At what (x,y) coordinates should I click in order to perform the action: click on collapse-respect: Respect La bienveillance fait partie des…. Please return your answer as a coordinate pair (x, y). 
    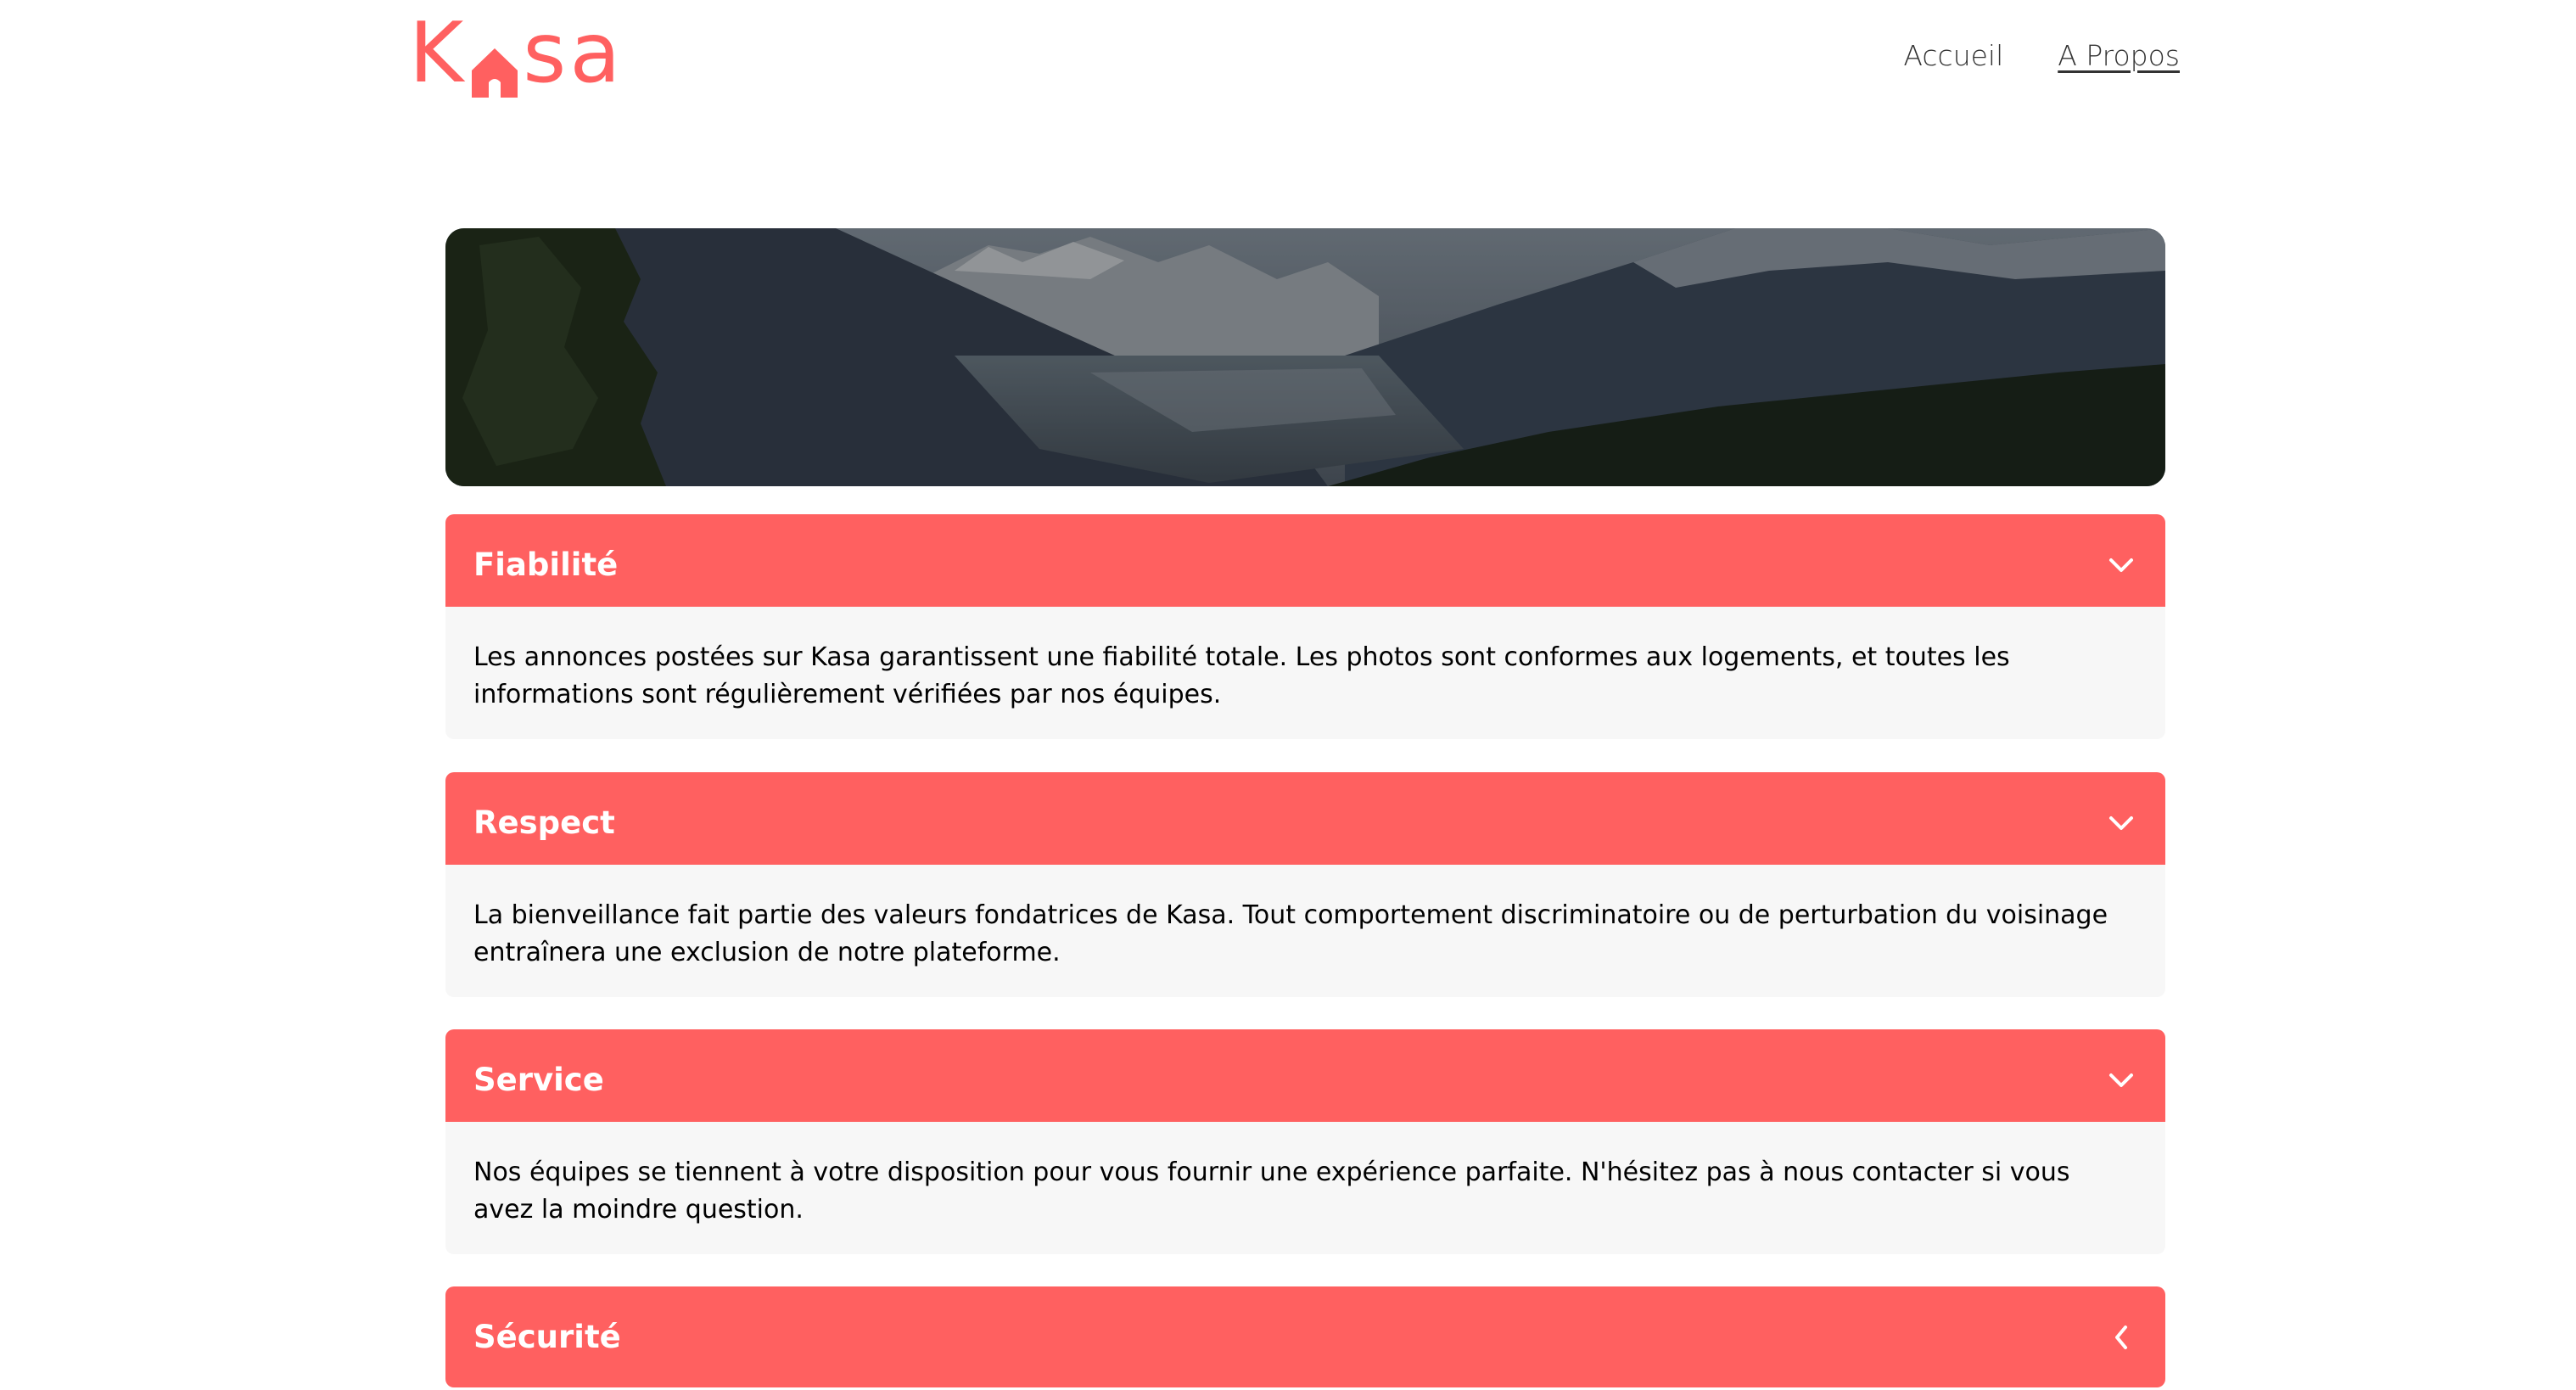
    Looking at the image, I should click on (1305, 884).